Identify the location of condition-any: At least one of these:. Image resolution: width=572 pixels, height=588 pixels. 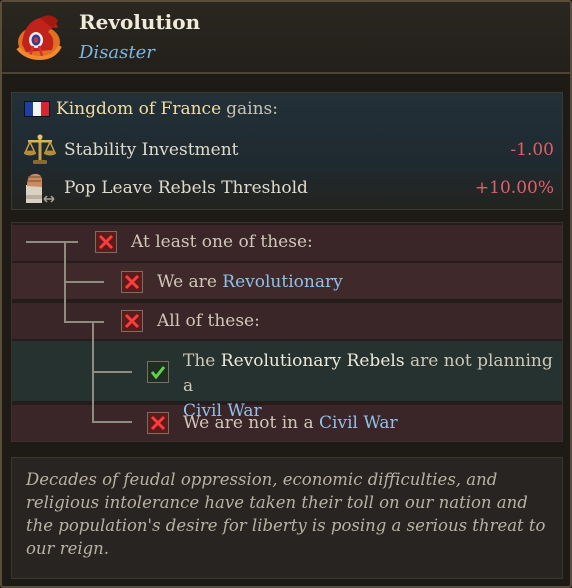
(204, 242).